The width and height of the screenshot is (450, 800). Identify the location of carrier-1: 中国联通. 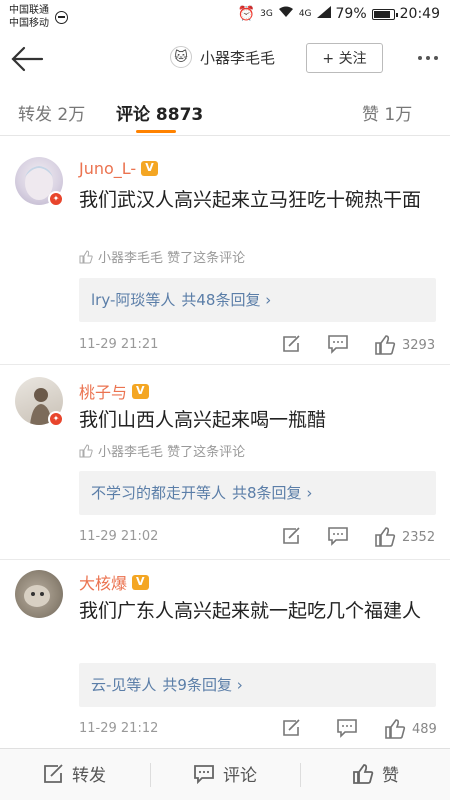
(29, 10).